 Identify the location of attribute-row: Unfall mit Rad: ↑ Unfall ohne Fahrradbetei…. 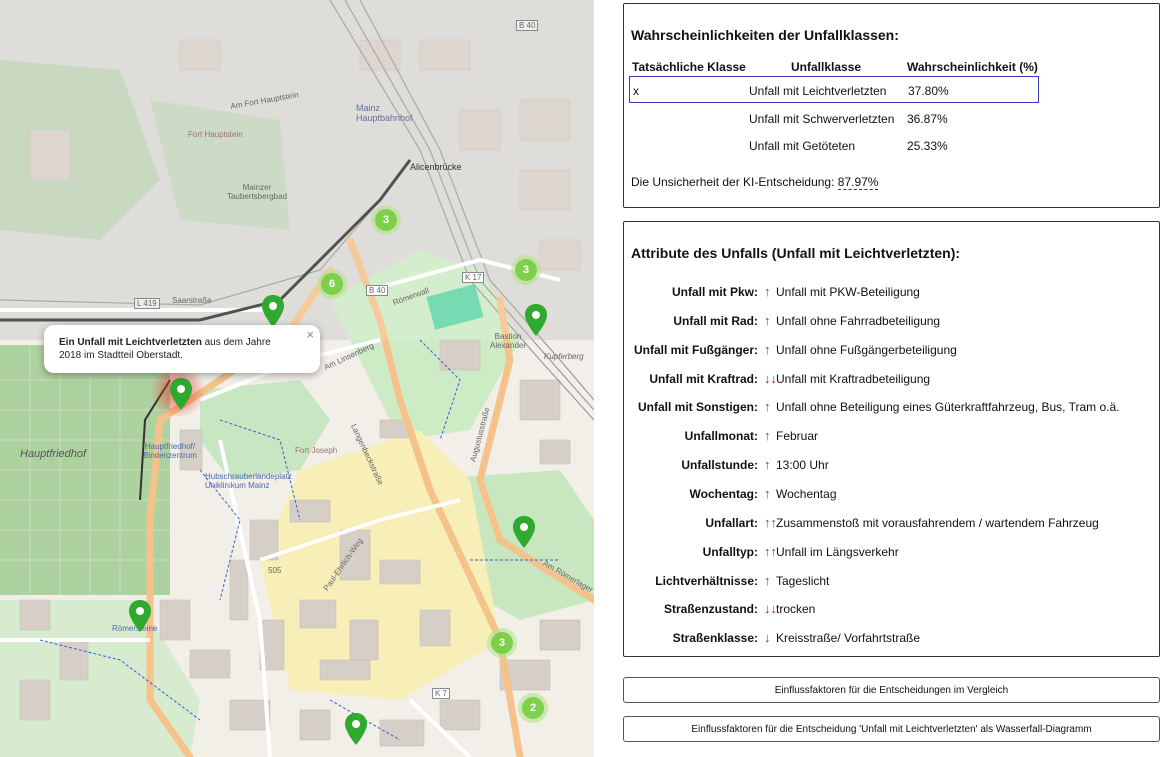
(892, 321).